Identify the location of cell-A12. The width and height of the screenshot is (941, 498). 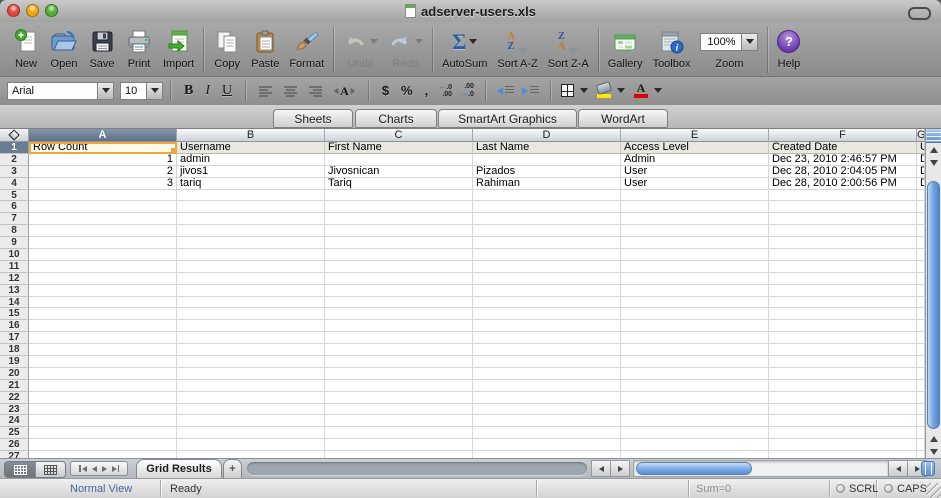
(103, 278).